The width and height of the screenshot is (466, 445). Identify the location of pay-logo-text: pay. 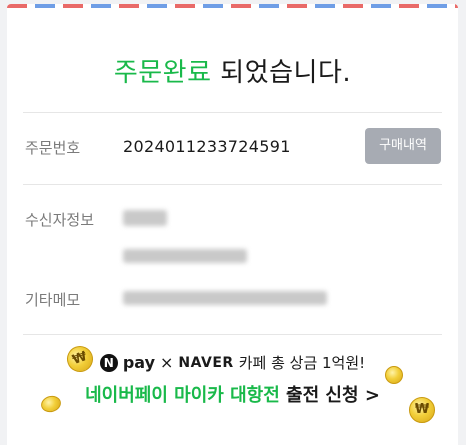
(139, 362).